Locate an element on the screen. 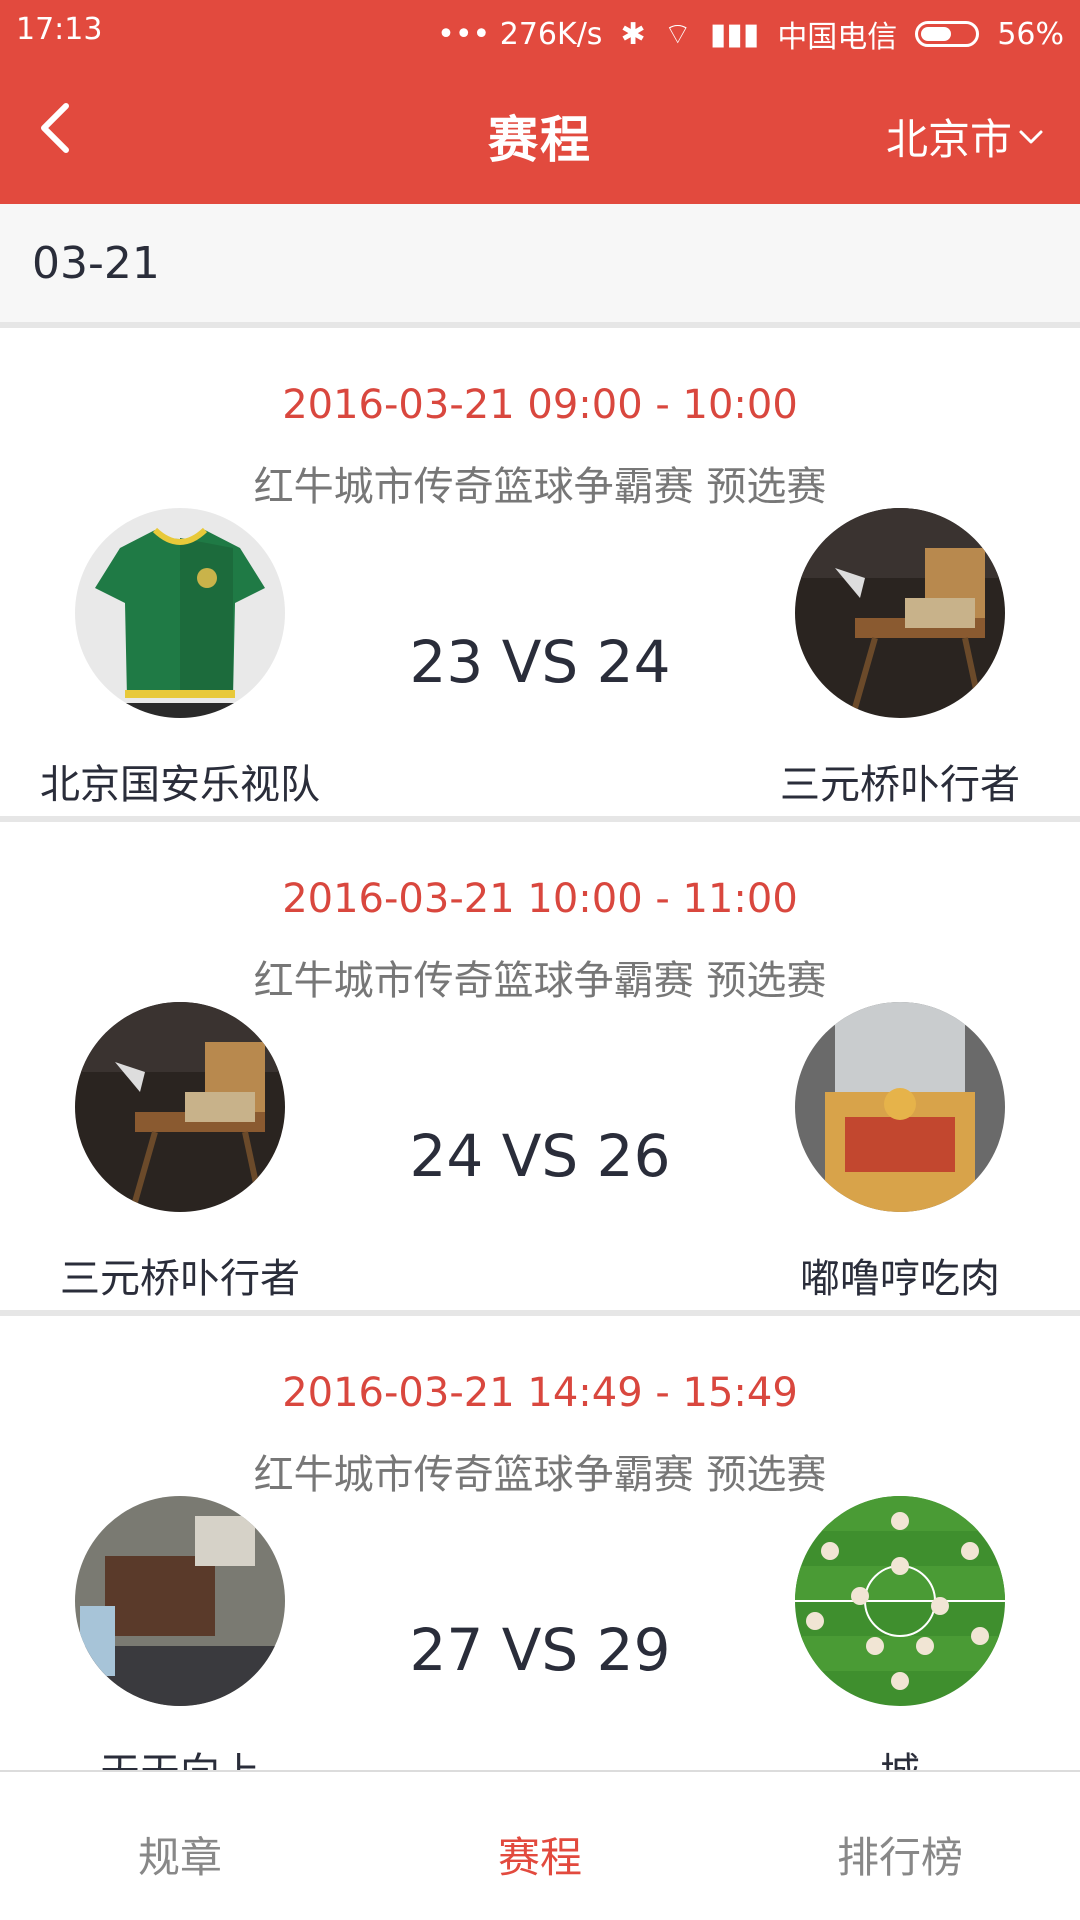 This screenshot has height=1920, width=1080. match-time: 2016-03-21 14:49 - 15:49 is located at coordinates (540, 1393).